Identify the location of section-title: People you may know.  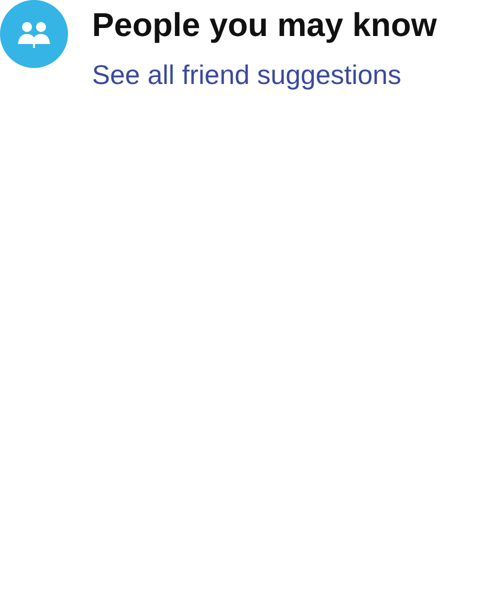
(264, 24).